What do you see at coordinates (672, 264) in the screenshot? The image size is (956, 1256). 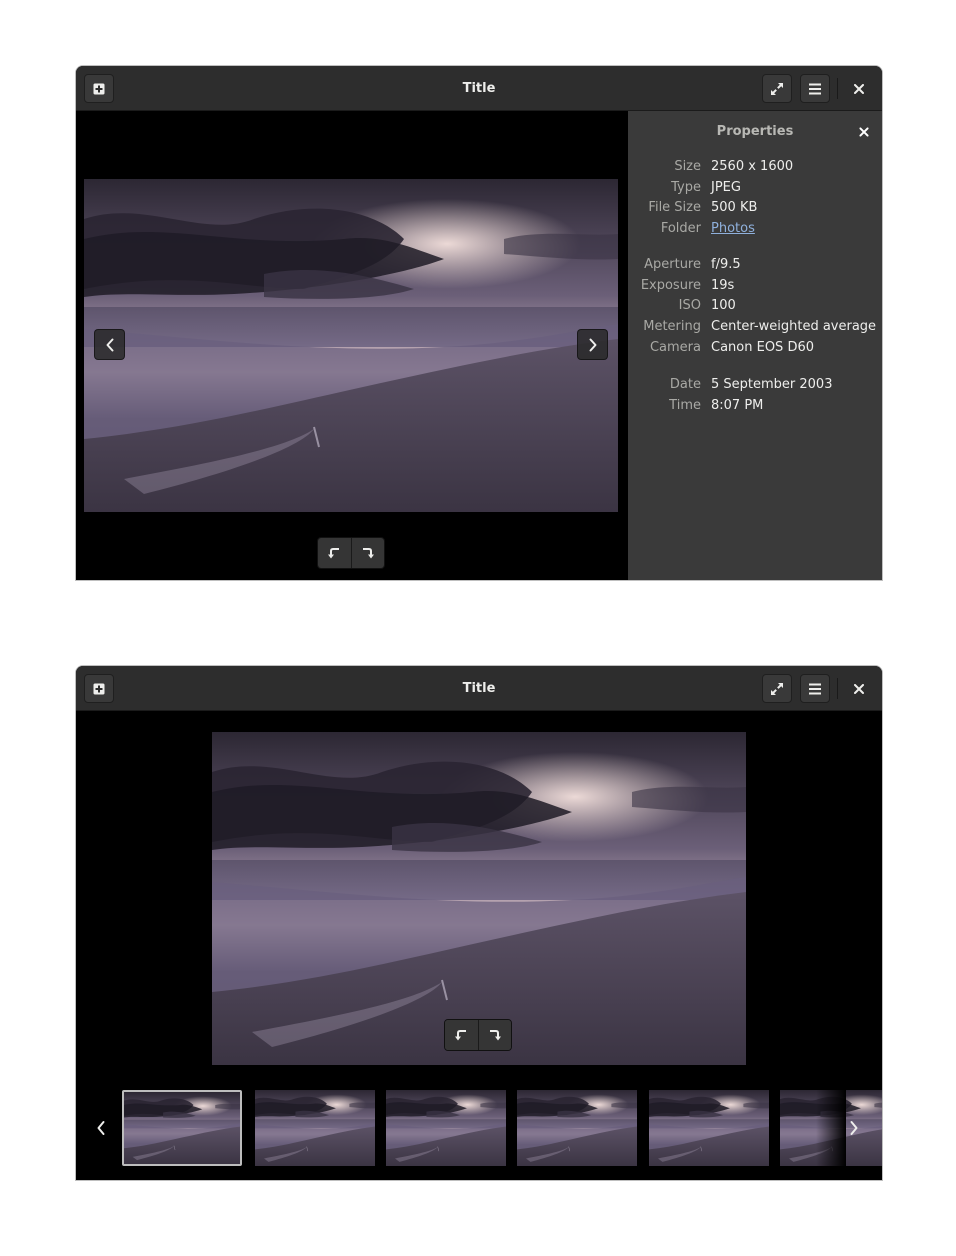 I see `property-label: Aperture` at bounding box center [672, 264].